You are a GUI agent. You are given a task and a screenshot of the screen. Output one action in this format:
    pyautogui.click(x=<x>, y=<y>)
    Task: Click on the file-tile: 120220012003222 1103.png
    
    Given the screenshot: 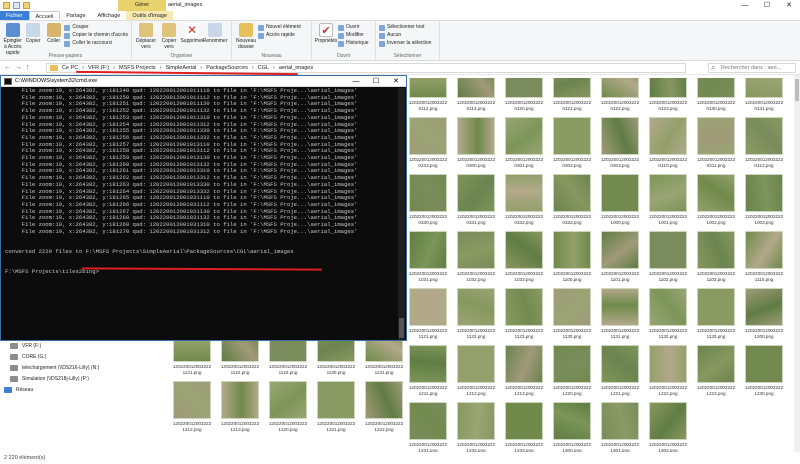 What is the action you would take?
    pyautogui.click(x=716, y=257)
    